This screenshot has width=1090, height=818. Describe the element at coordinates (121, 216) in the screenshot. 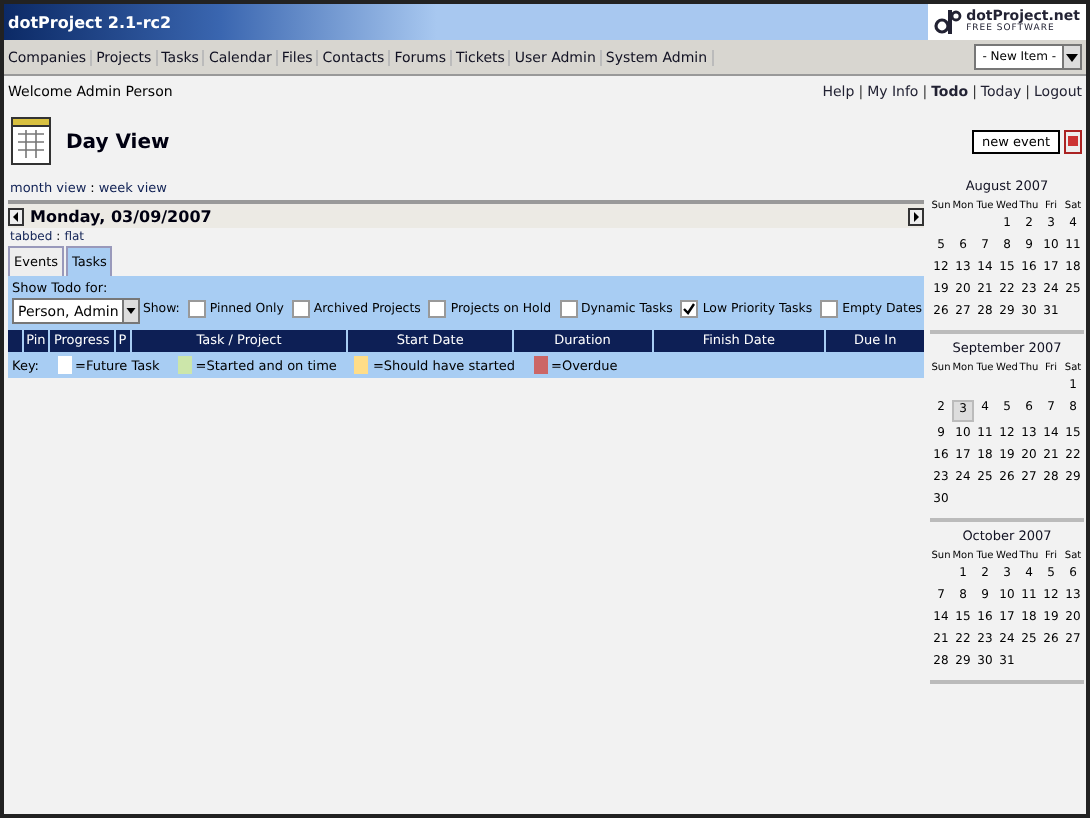

I see `date-heading: Monday, 03/09/2007` at that location.